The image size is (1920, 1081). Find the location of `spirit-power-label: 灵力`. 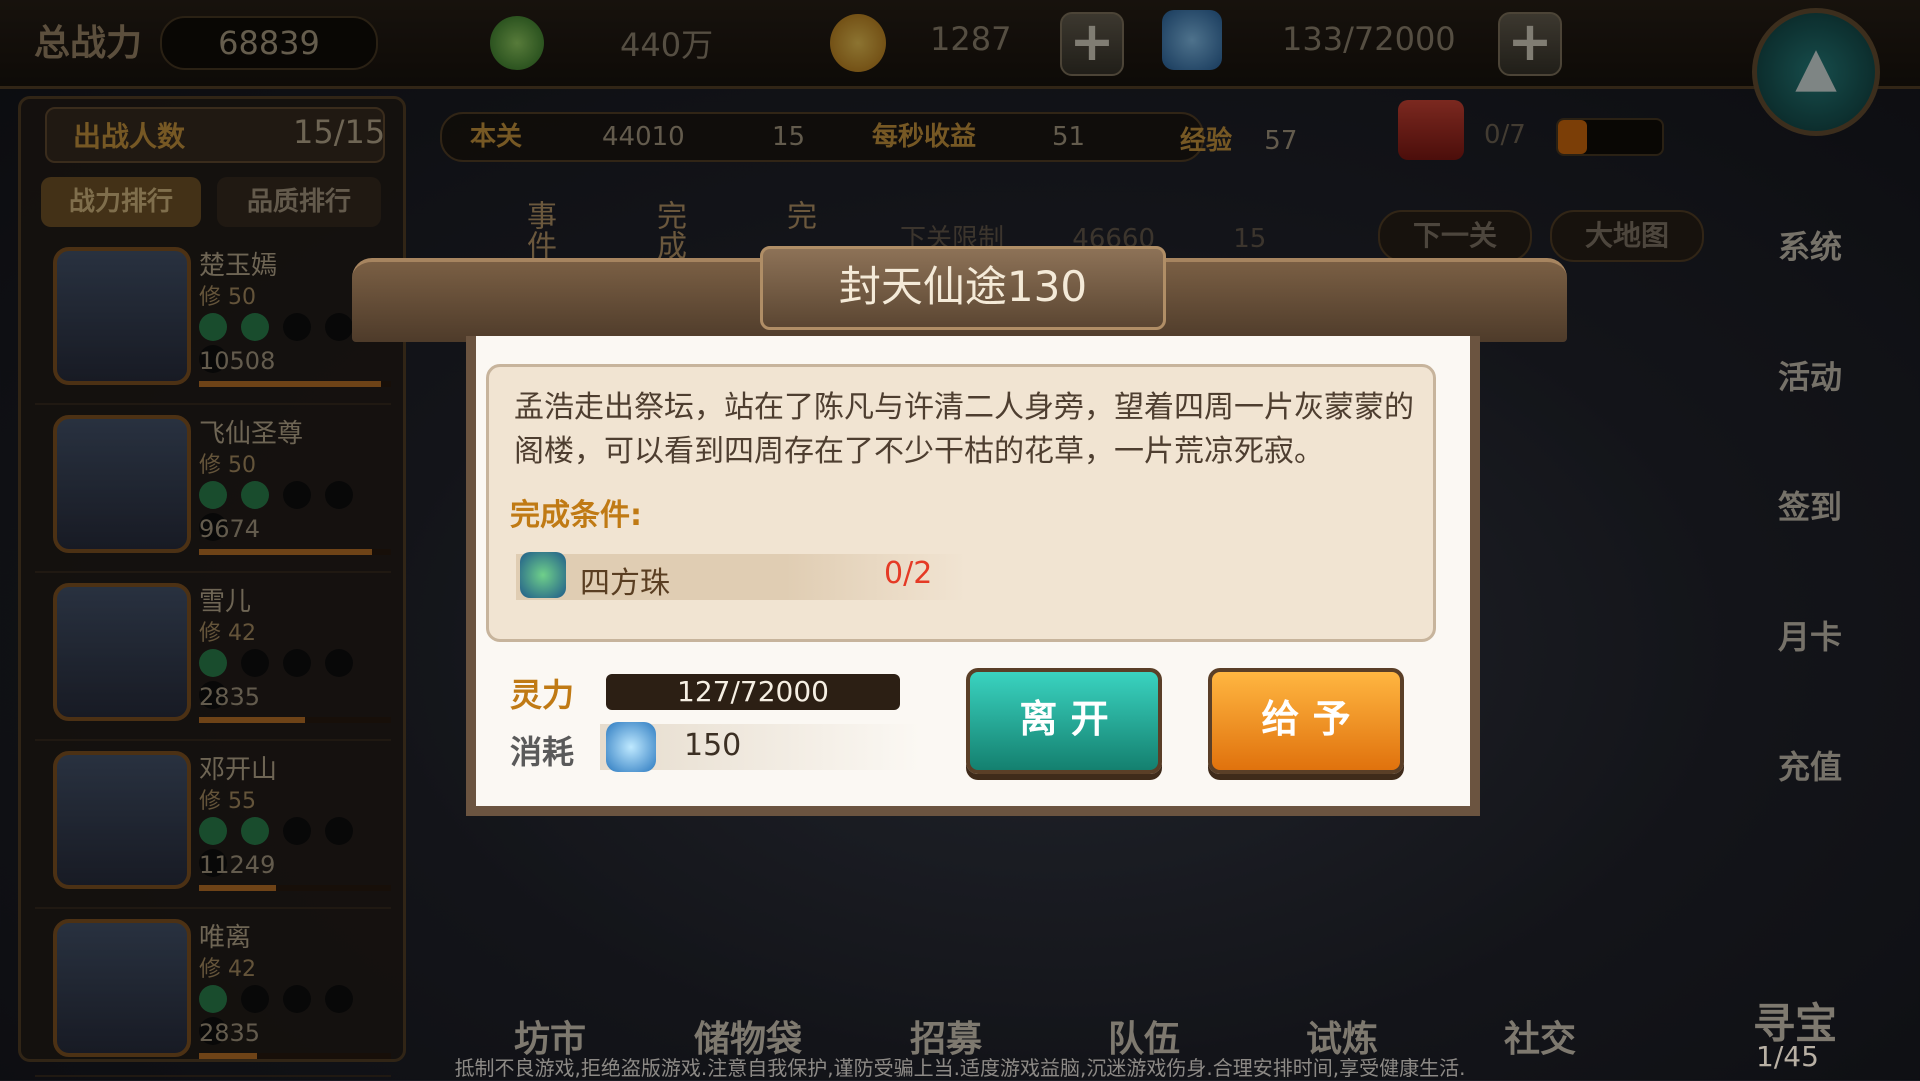

spirit-power-label: 灵力 is located at coordinates (542, 695).